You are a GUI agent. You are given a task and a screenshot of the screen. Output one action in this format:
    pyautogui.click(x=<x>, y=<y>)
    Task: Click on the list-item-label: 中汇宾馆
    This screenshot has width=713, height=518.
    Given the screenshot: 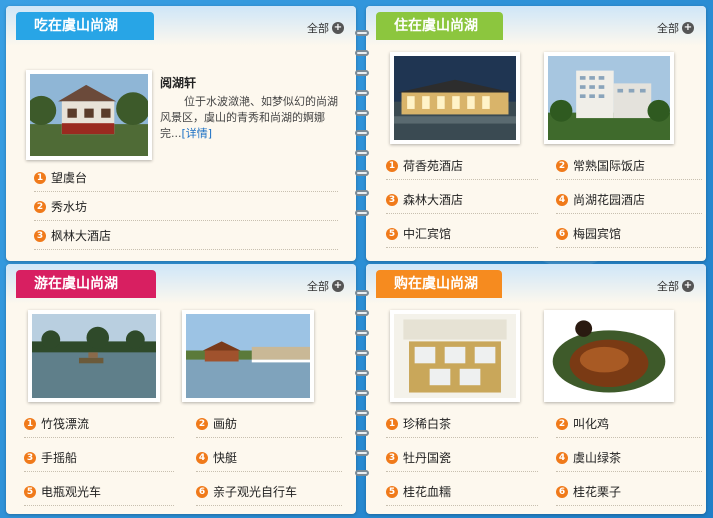 What is the action you would take?
    pyautogui.click(x=427, y=234)
    